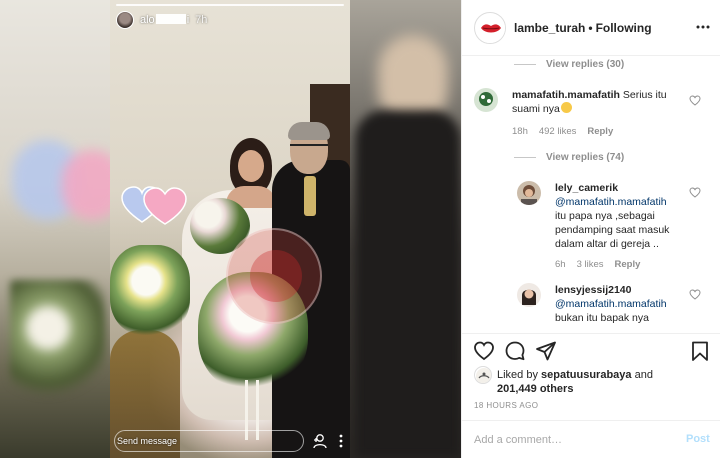  What do you see at coordinates (586, 375) in the screenshot?
I see `liked-by-username: sepatuusurabaya` at bounding box center [586, 375].